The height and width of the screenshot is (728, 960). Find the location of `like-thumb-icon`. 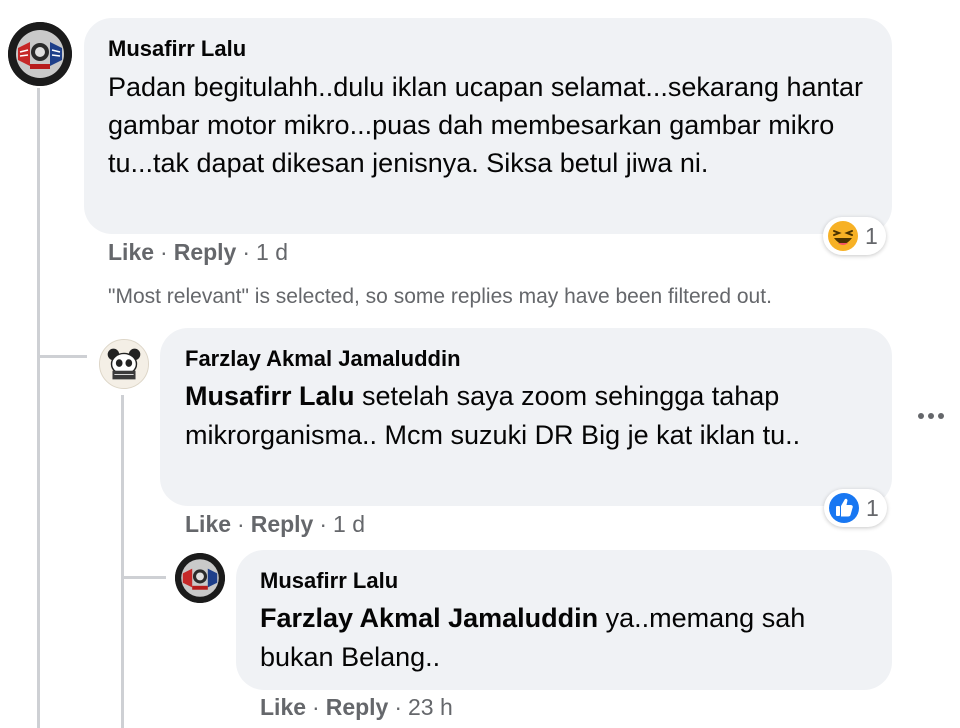

like-thumb-icon is located at coordinates (844, 508).